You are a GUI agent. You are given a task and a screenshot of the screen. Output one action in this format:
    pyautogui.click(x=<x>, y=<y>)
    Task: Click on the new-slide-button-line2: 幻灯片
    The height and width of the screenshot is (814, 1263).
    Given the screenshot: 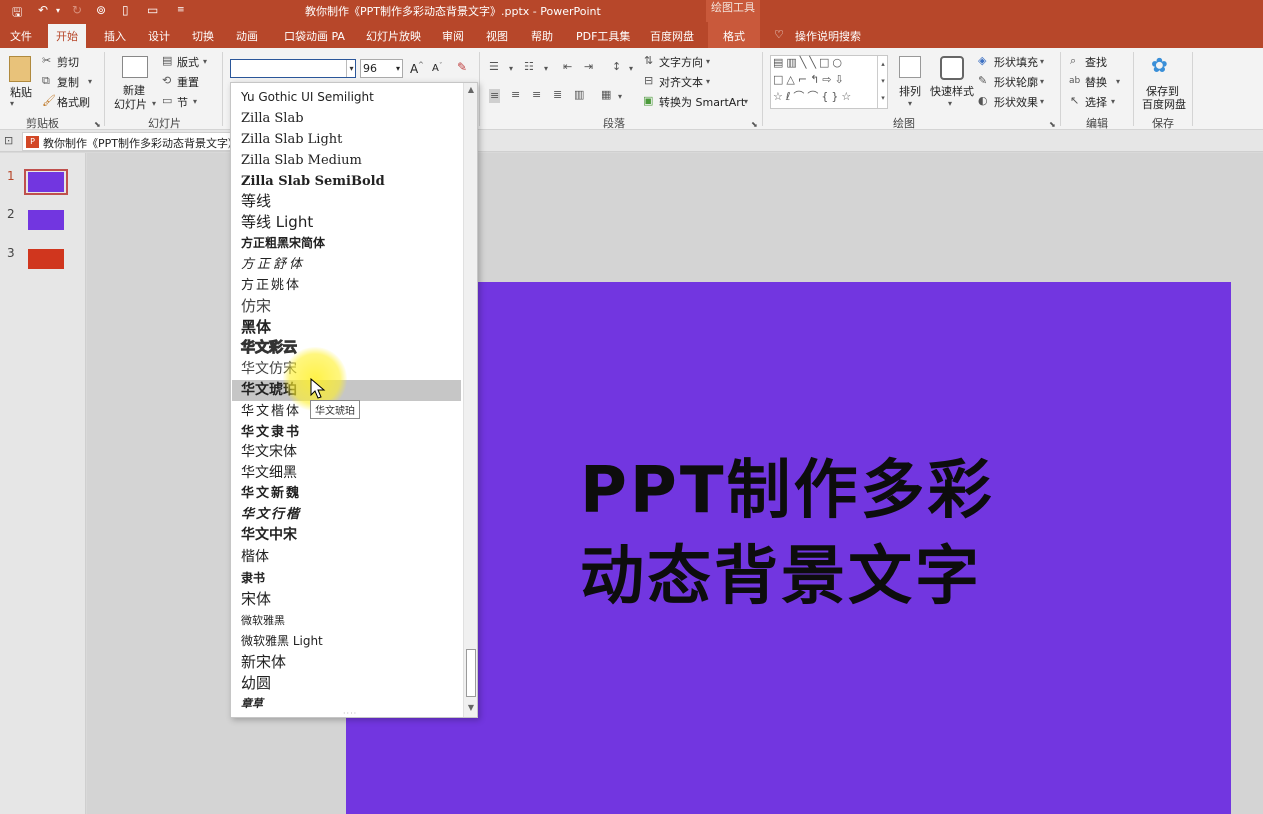 What is the action you would take?
    pyautogui.click(x=130, y=104)
    